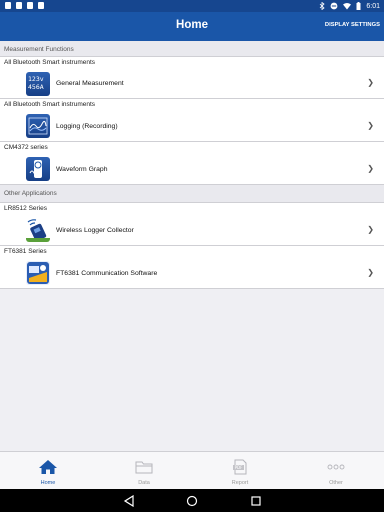  Describe the element at coordinates (336, 467) in the screenshot. I see `more-dots-icon` at that location.